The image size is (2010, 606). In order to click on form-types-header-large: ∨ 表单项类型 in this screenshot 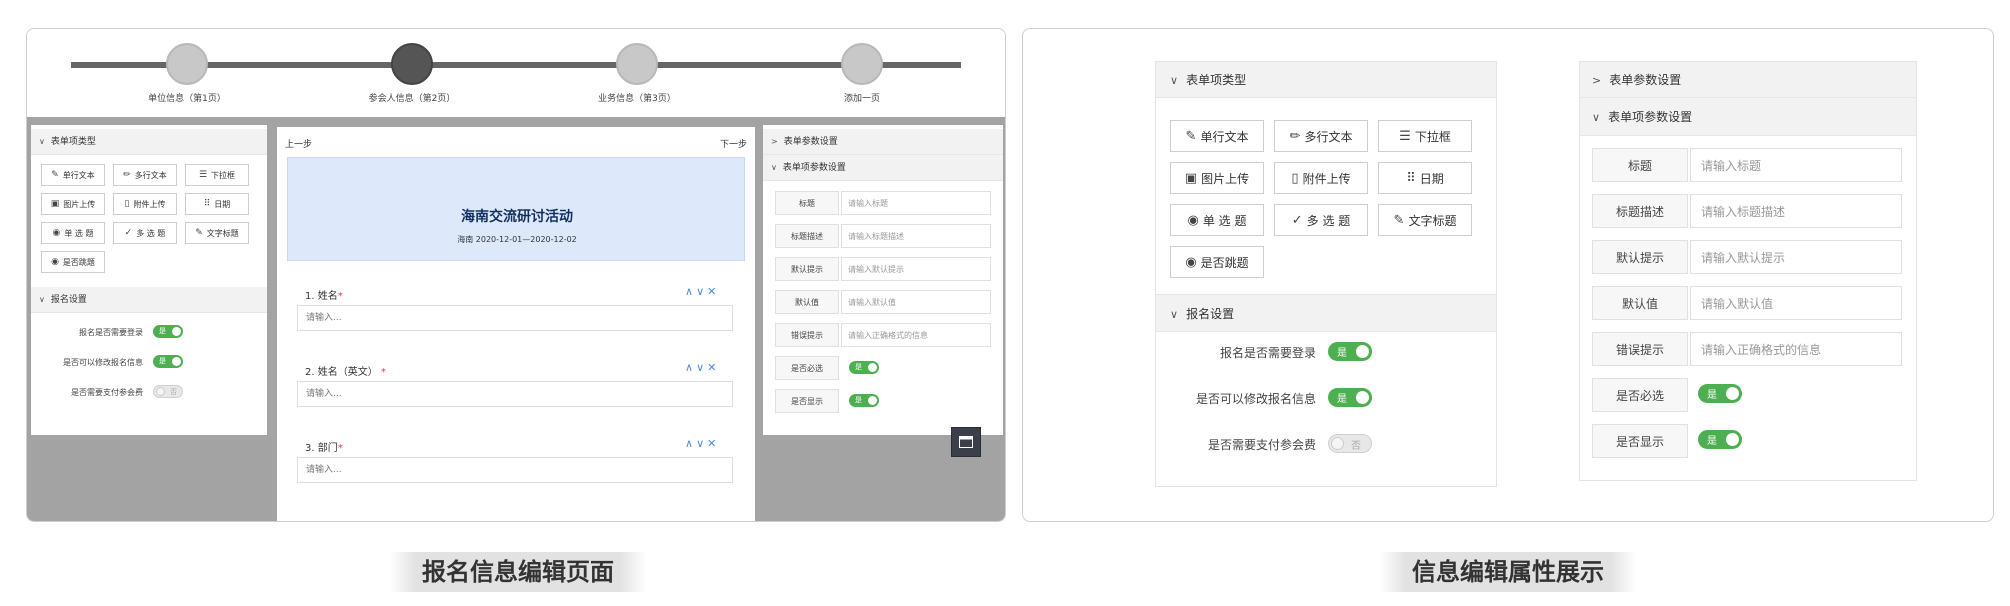, I will do `click(1326, 80)`.